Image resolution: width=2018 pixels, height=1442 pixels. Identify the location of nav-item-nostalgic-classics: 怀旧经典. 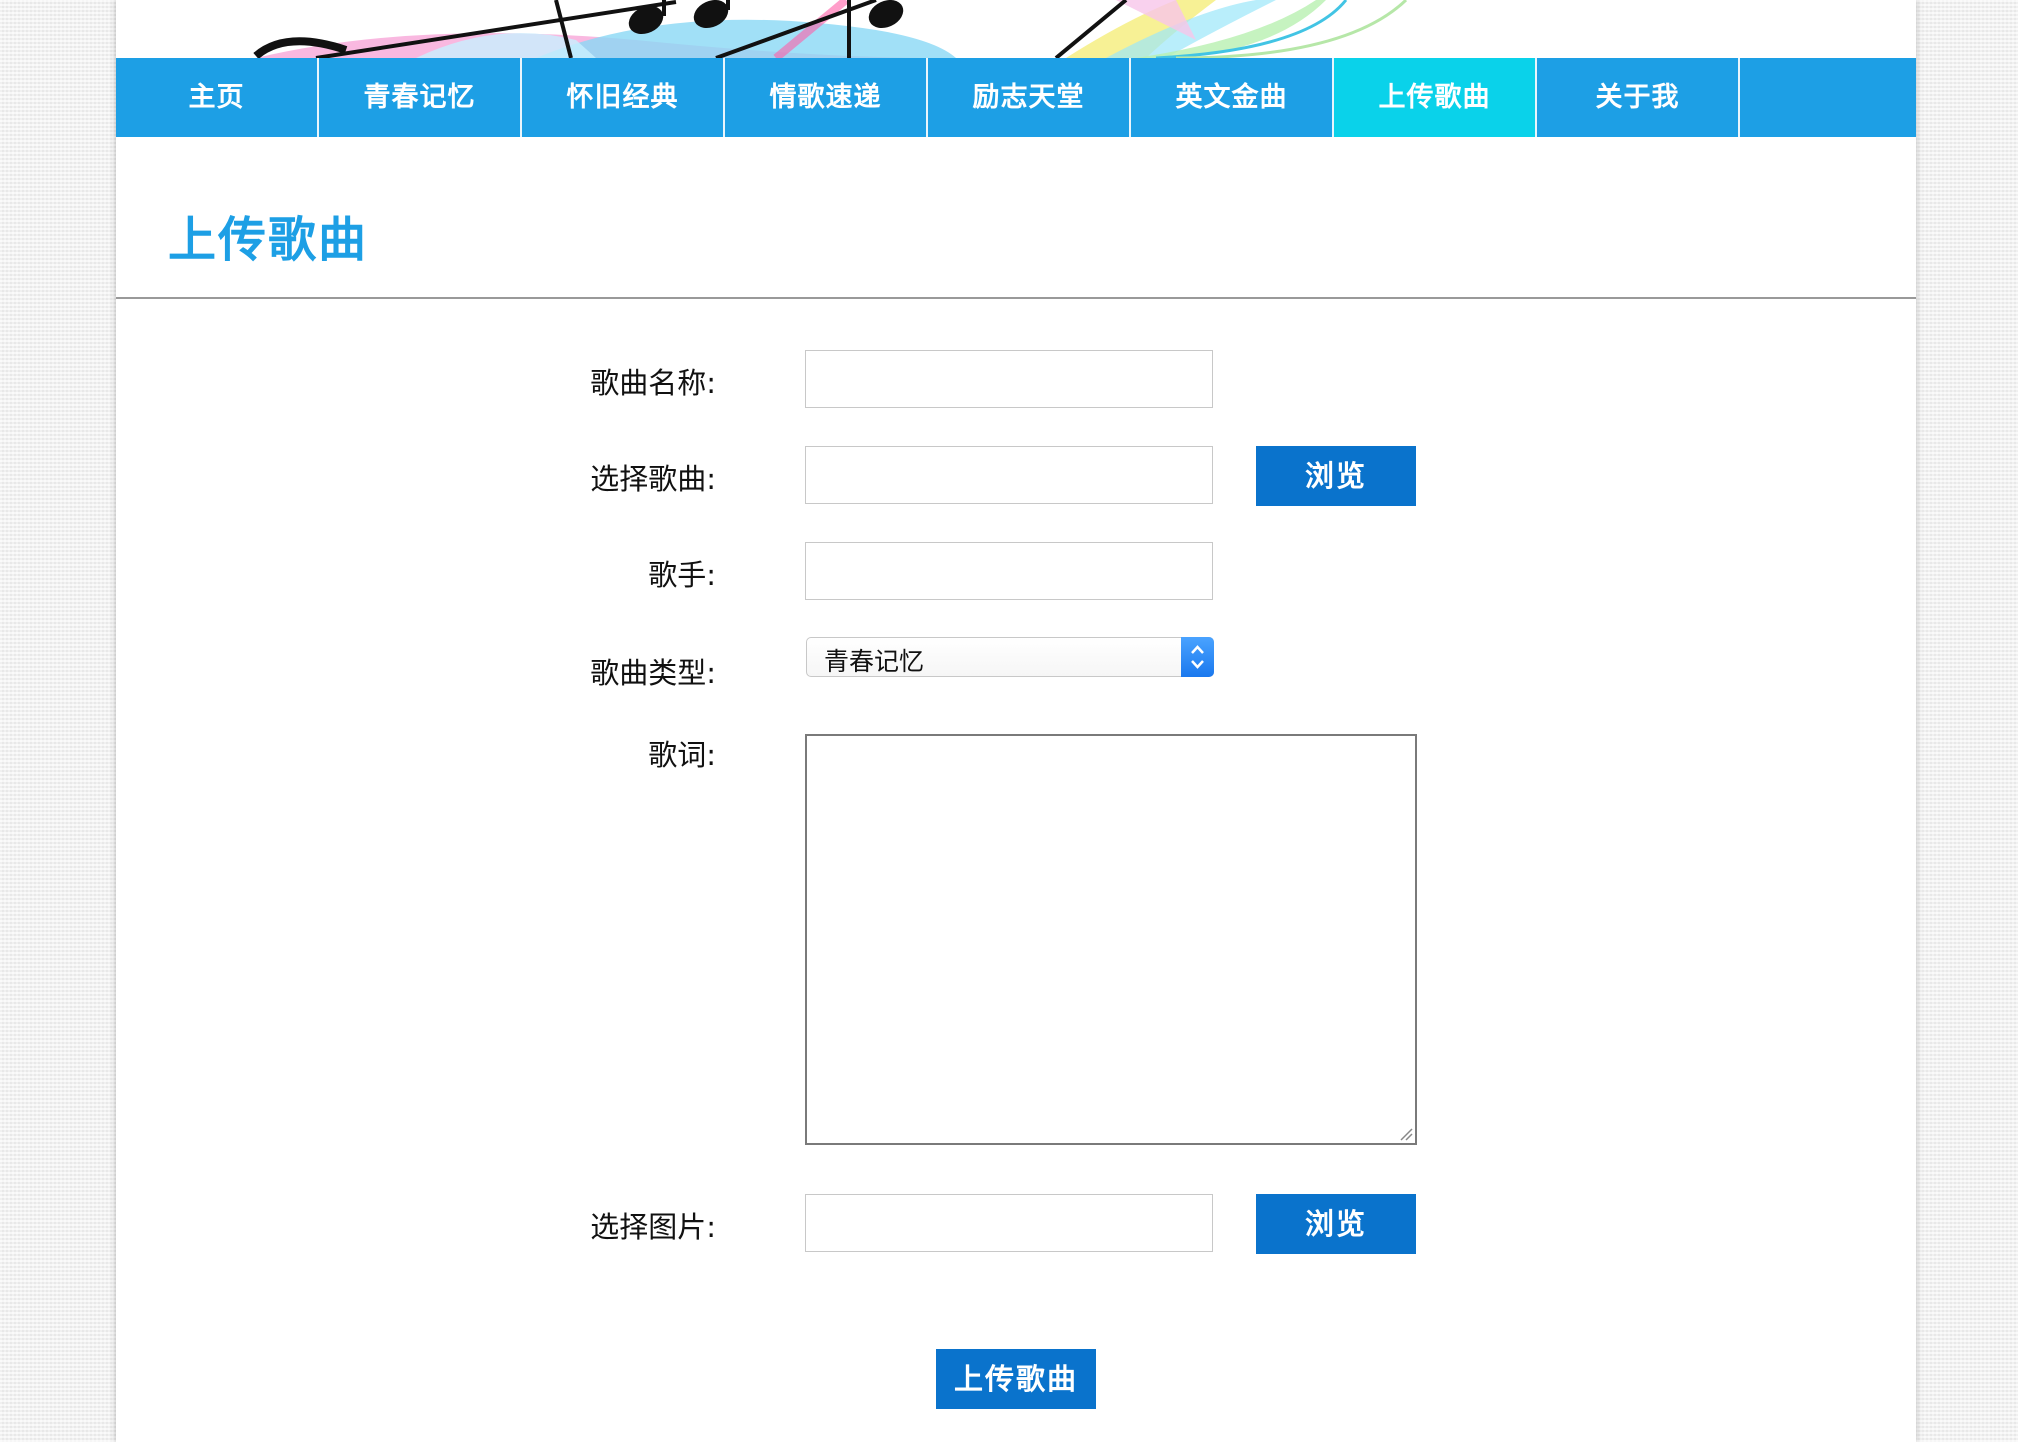
(623, 97).